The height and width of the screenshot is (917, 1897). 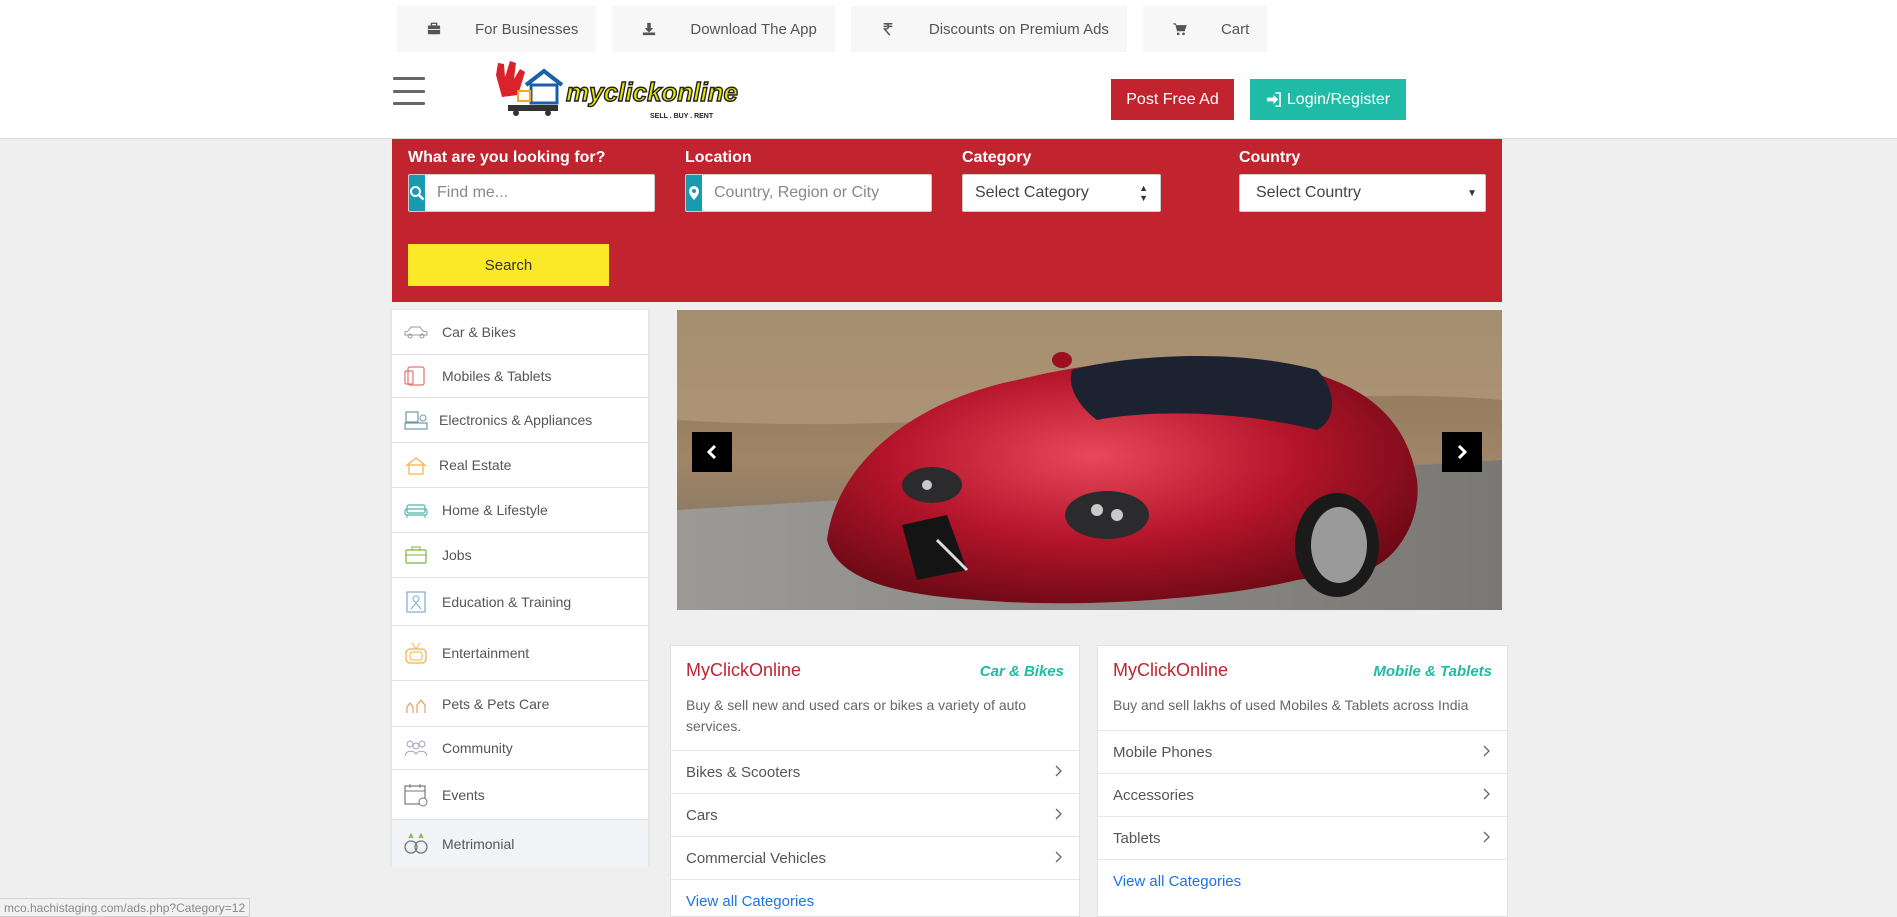 I want to click on chevron-left-icon, so click(x=711, y=452).